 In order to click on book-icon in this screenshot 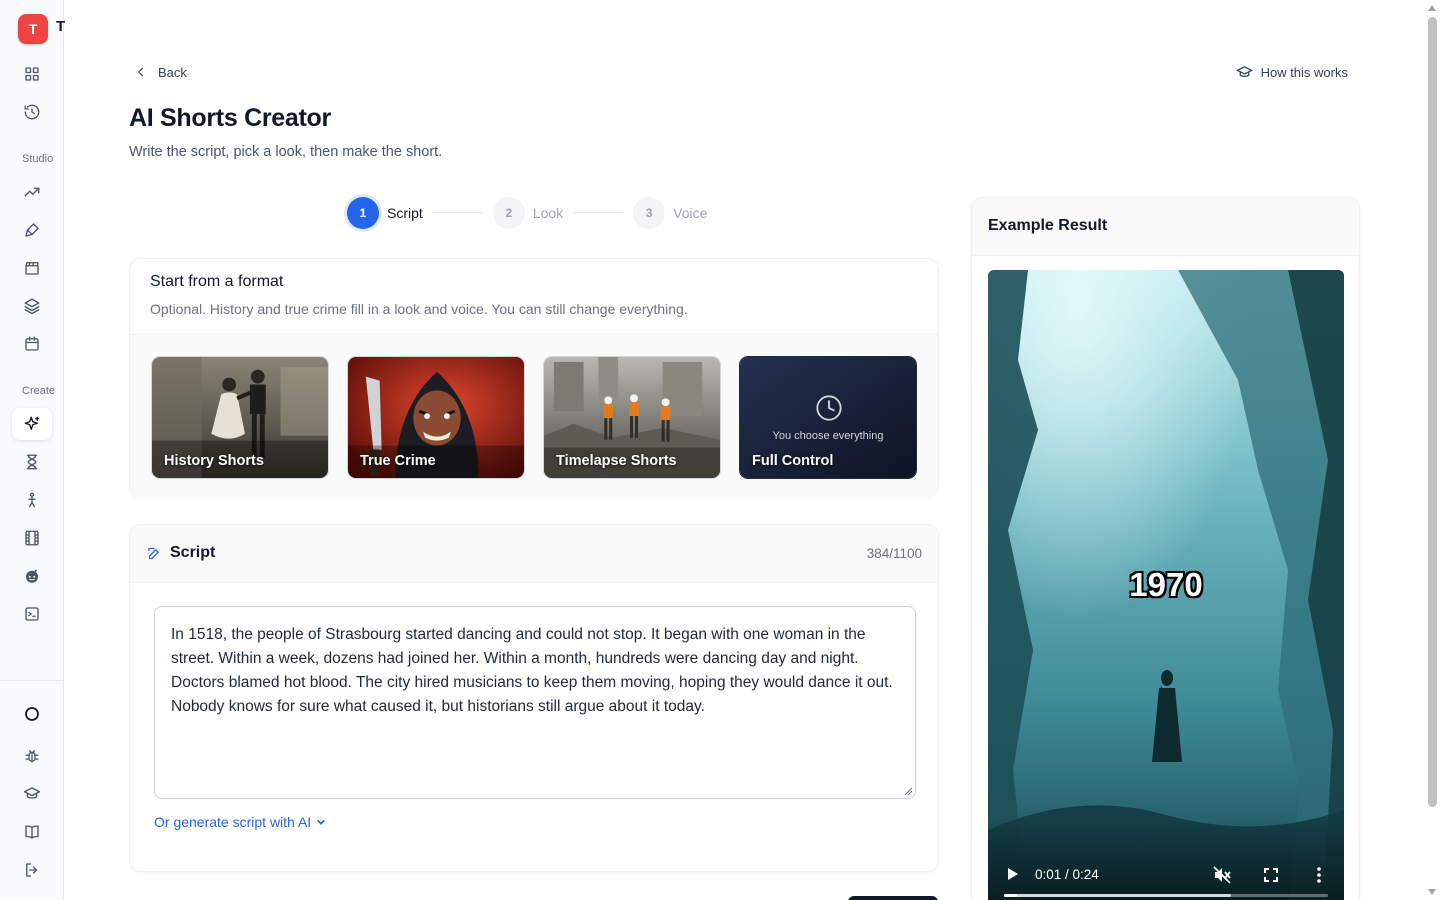, I will do `click(32, 832)`.